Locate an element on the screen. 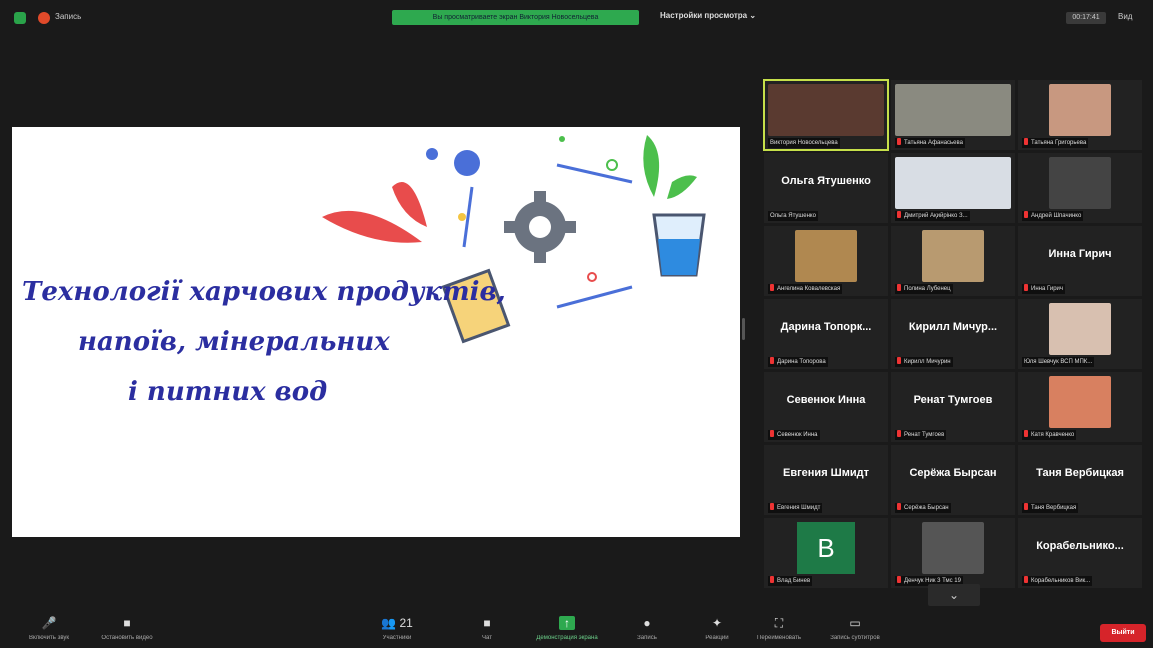 Image resolution: width=1153 pixels, height=648 pixels. toolbar-button-record: ● Запись is located at coordinates (647, 631).